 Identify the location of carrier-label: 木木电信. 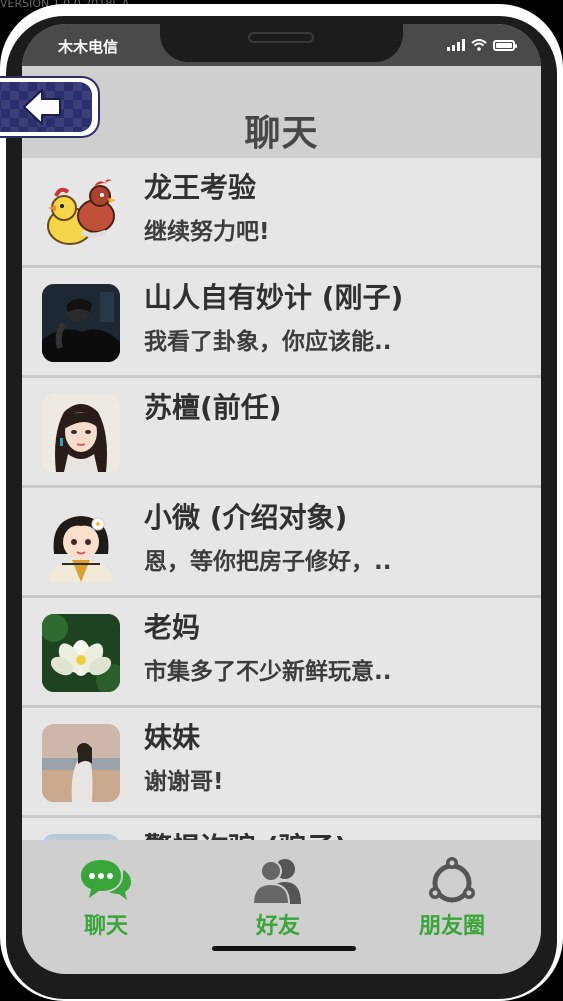
(88, 47).